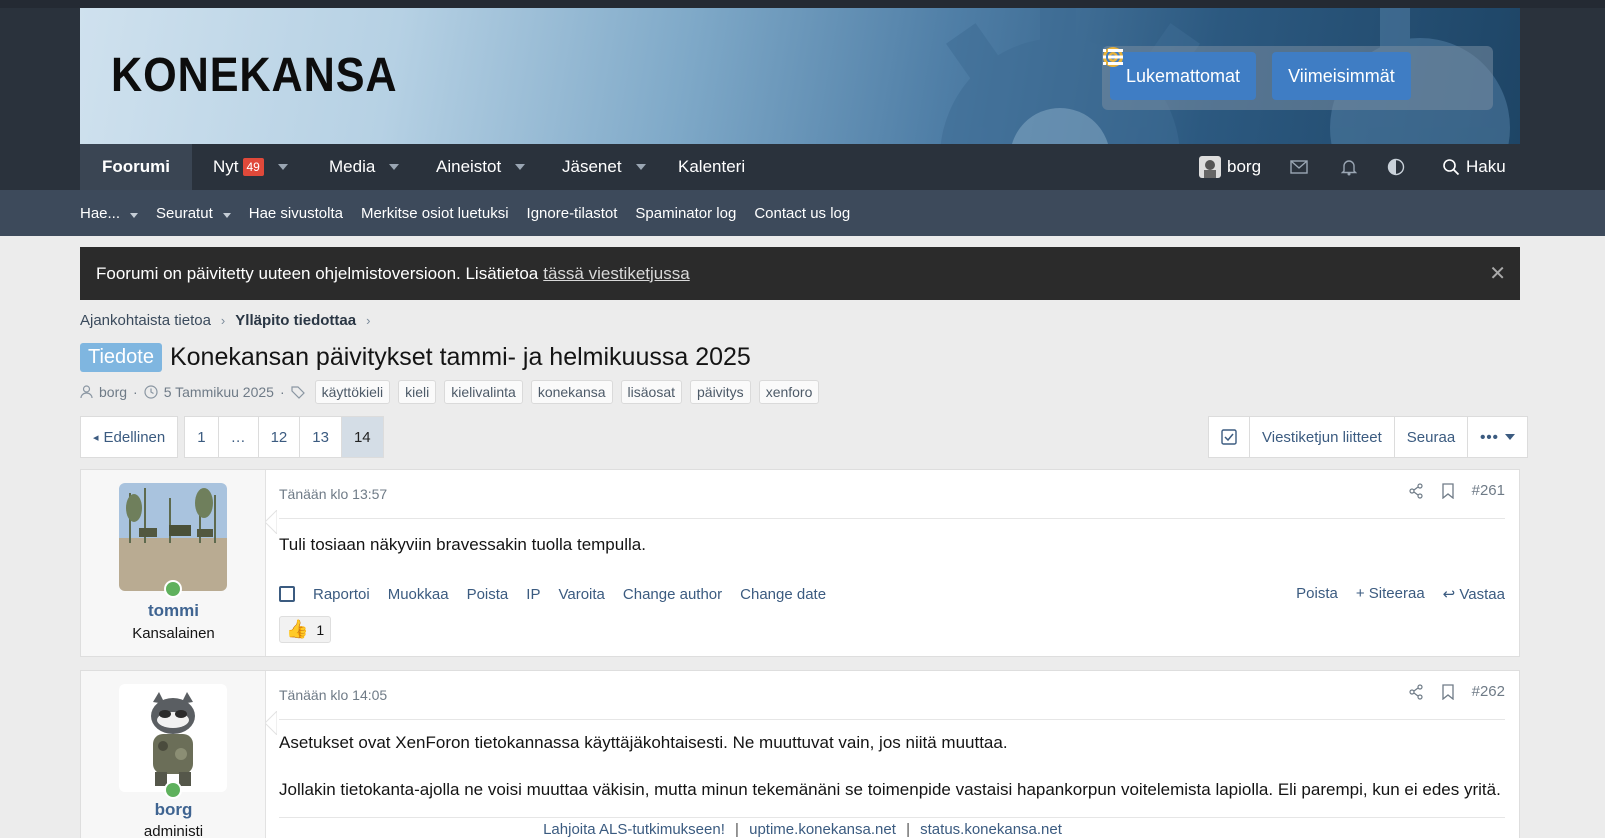 The height and width of the screenshot is (838, 1605). I want to click on tag: päivitys, so click(720, 392).